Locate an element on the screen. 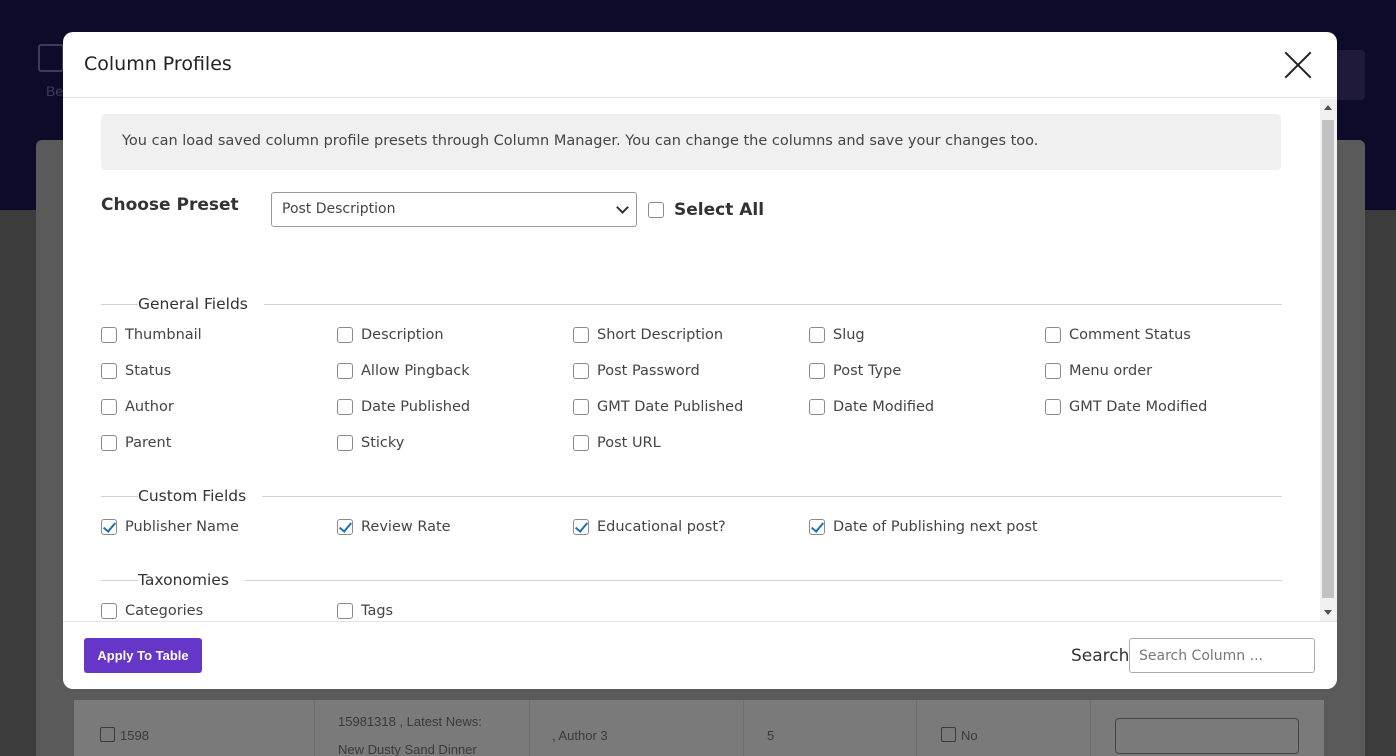  field-checkbox: Slug is located at coordinates (837, 335).